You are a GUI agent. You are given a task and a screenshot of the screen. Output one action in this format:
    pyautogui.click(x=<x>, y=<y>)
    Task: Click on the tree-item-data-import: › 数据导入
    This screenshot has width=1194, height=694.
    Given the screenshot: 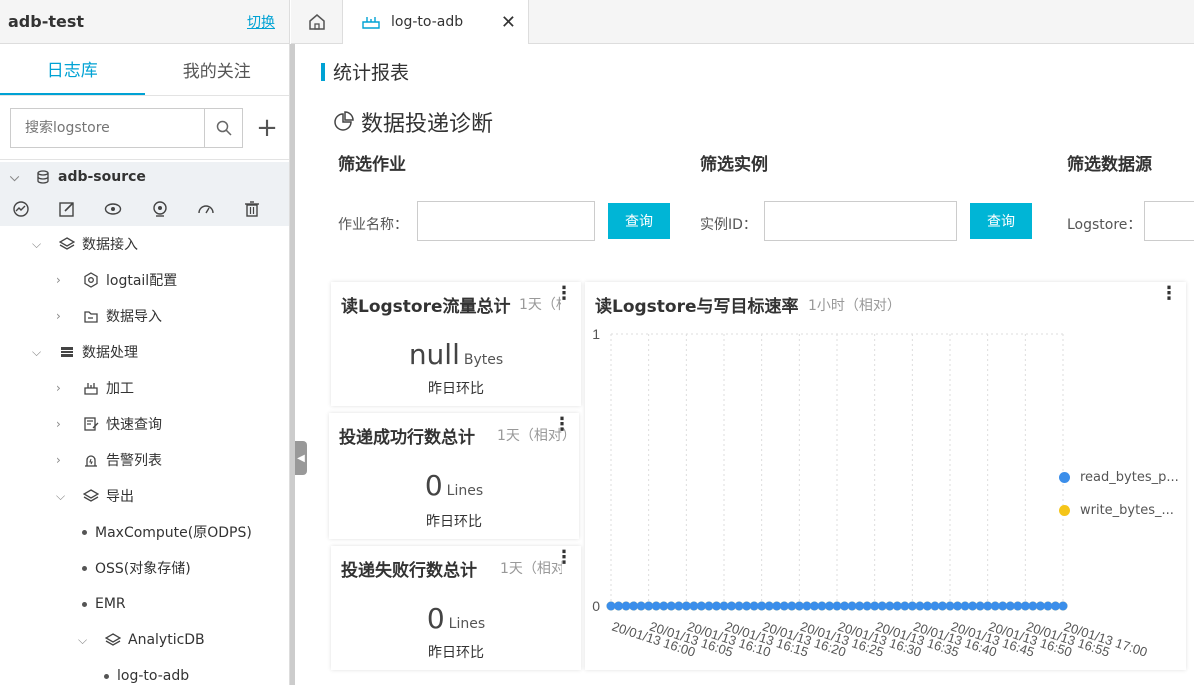 What is the action you would take?
    pyautogui.click(x=144, y=316)
    